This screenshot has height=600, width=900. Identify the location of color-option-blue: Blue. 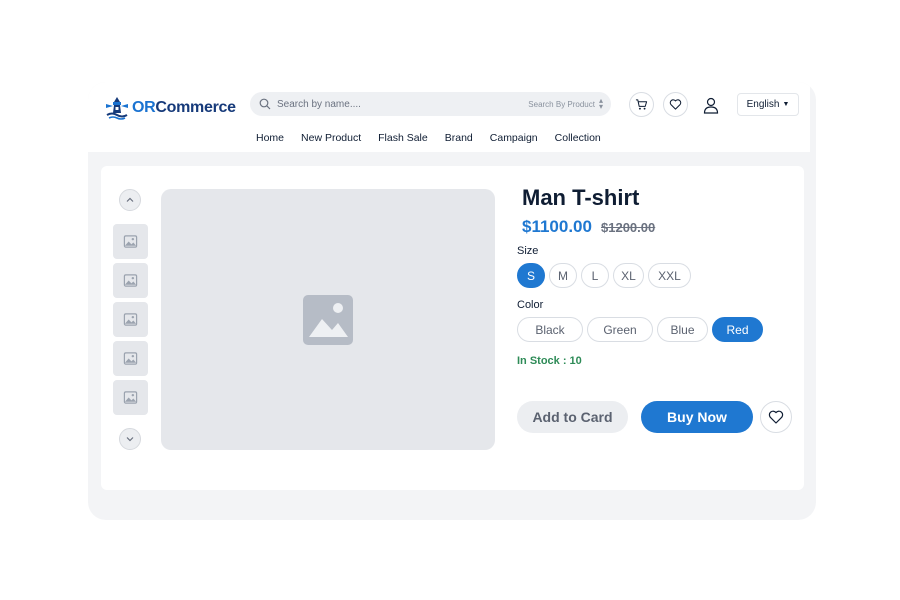
(682, 329).